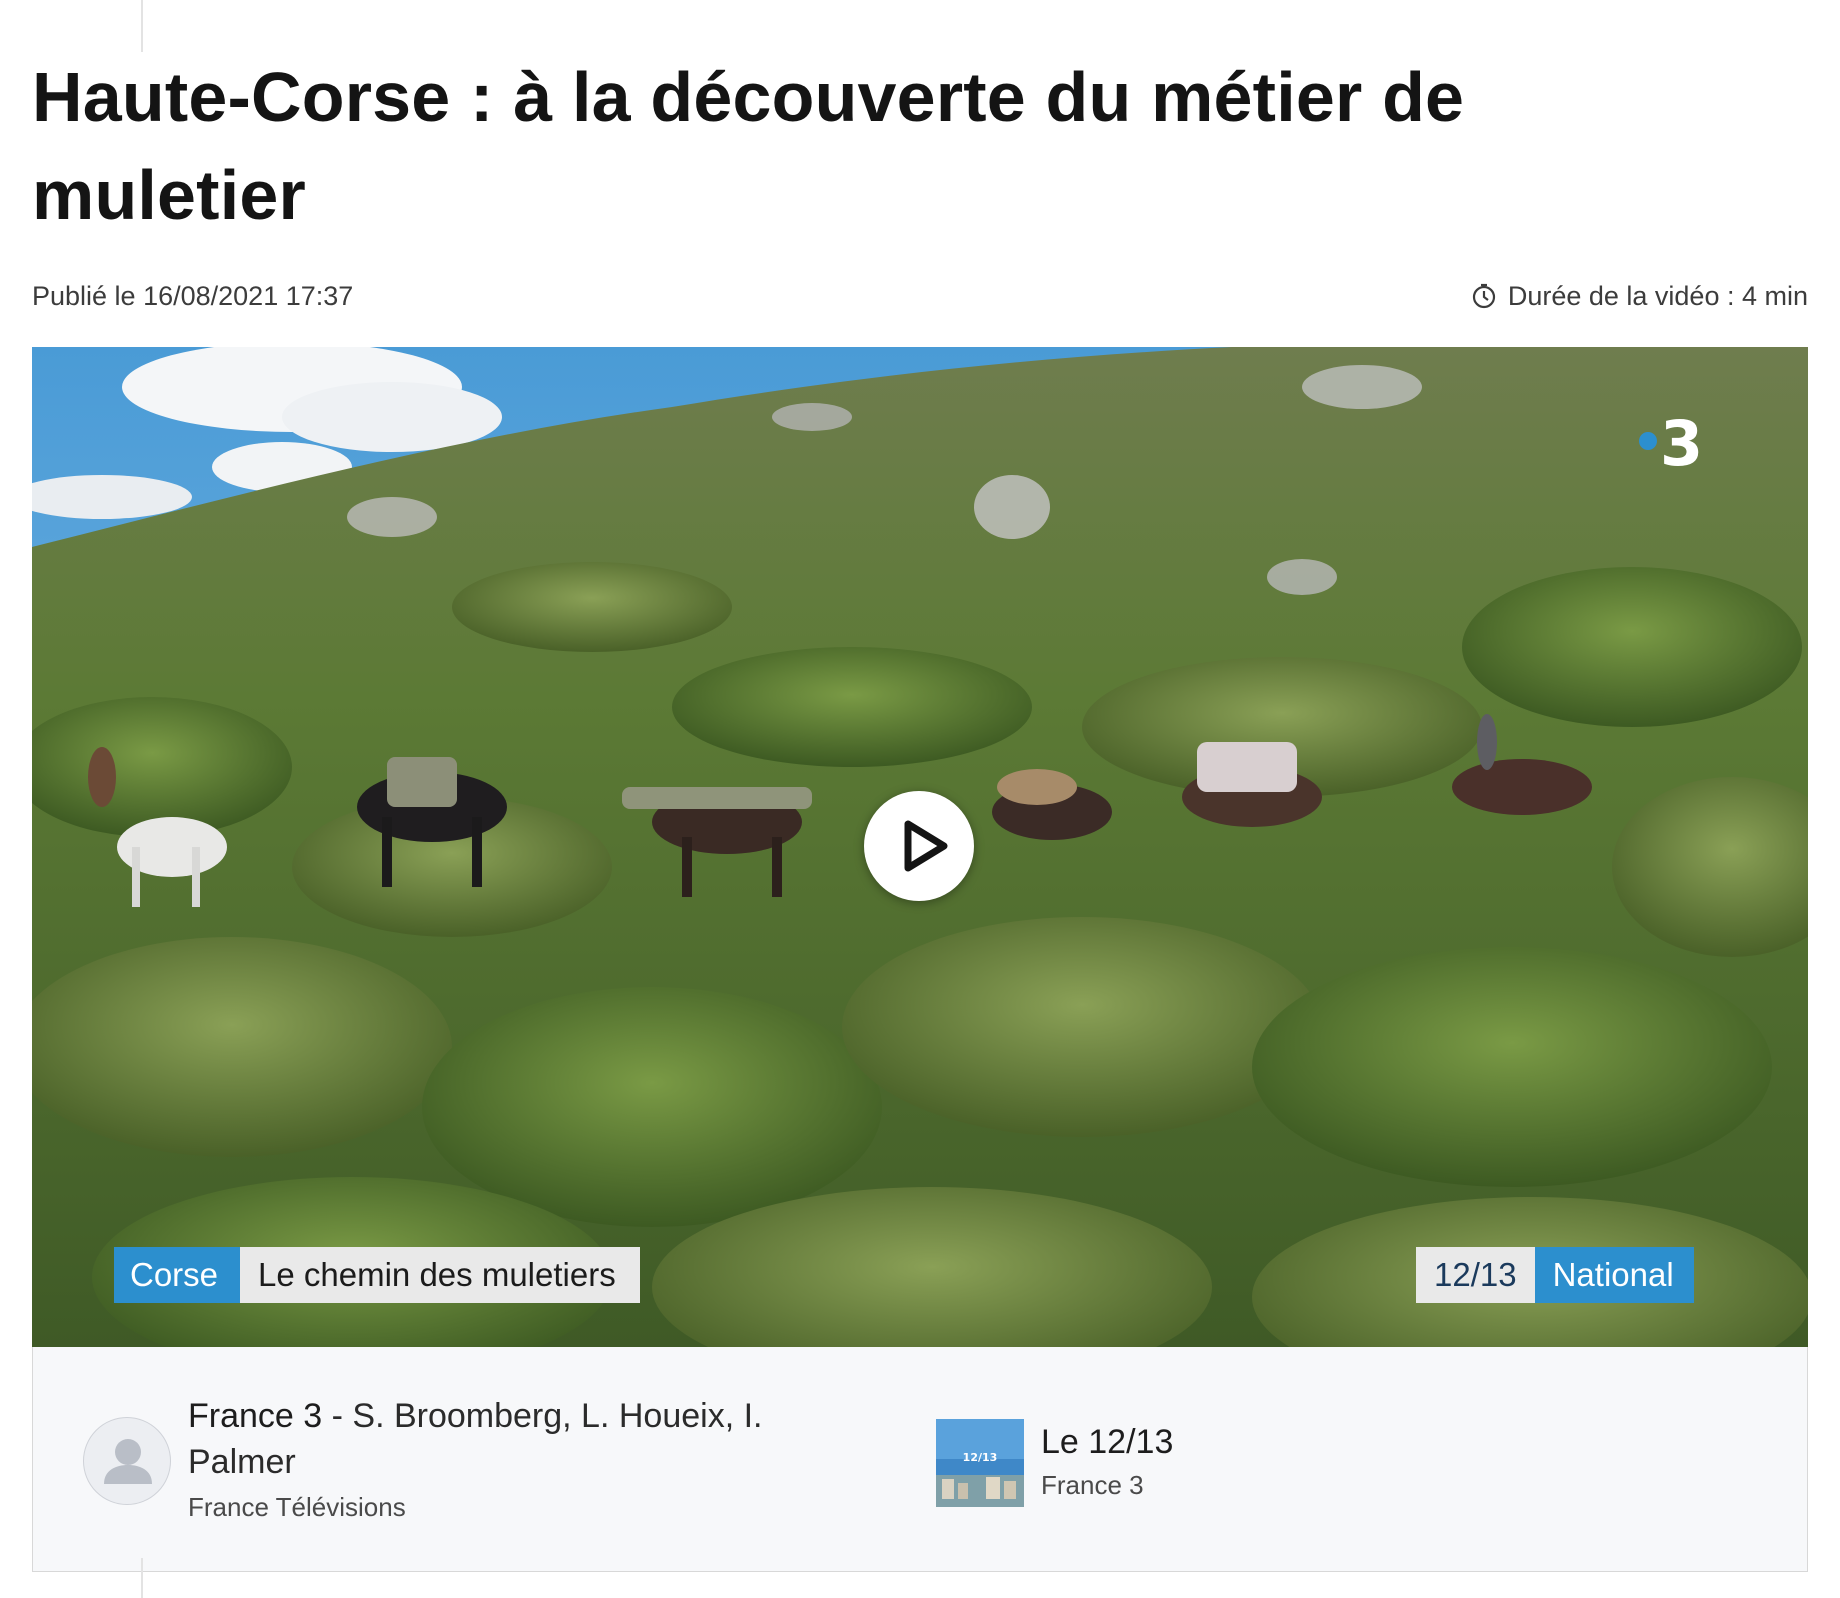 The image size is (1840, 1598). What do you see at coordinates (142, 26) in the screenshot?
I see `column-guide-top` at bounding box center [142, 26].